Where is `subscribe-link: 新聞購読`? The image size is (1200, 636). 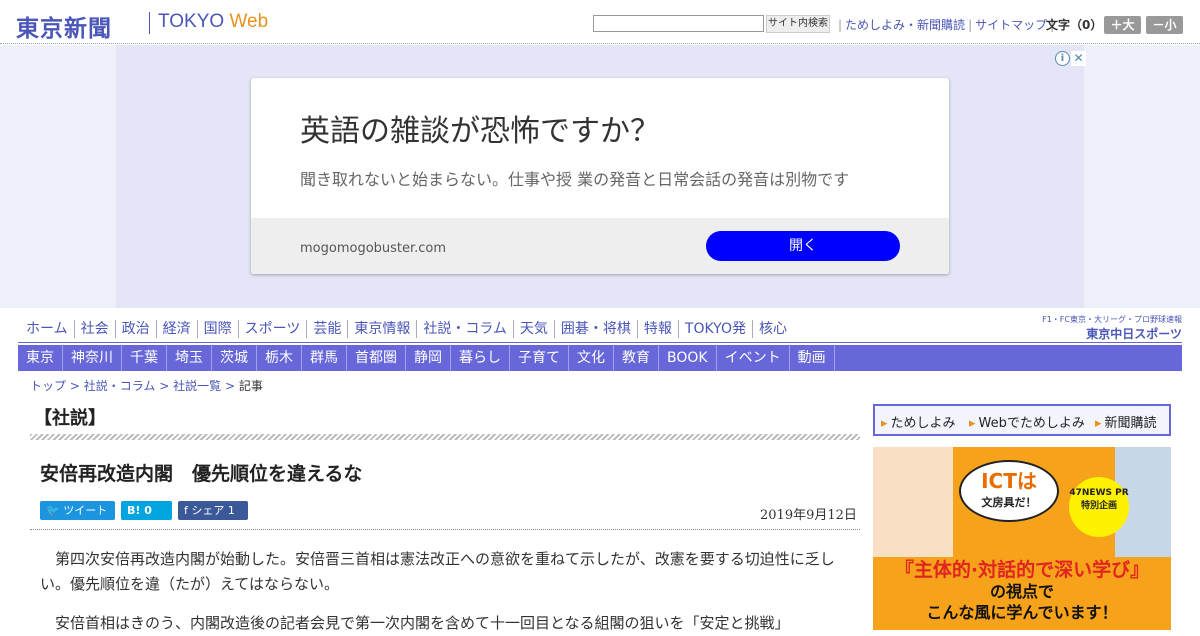
subscribe-link: 新聞購読 is located at coordinates (1126, 421).